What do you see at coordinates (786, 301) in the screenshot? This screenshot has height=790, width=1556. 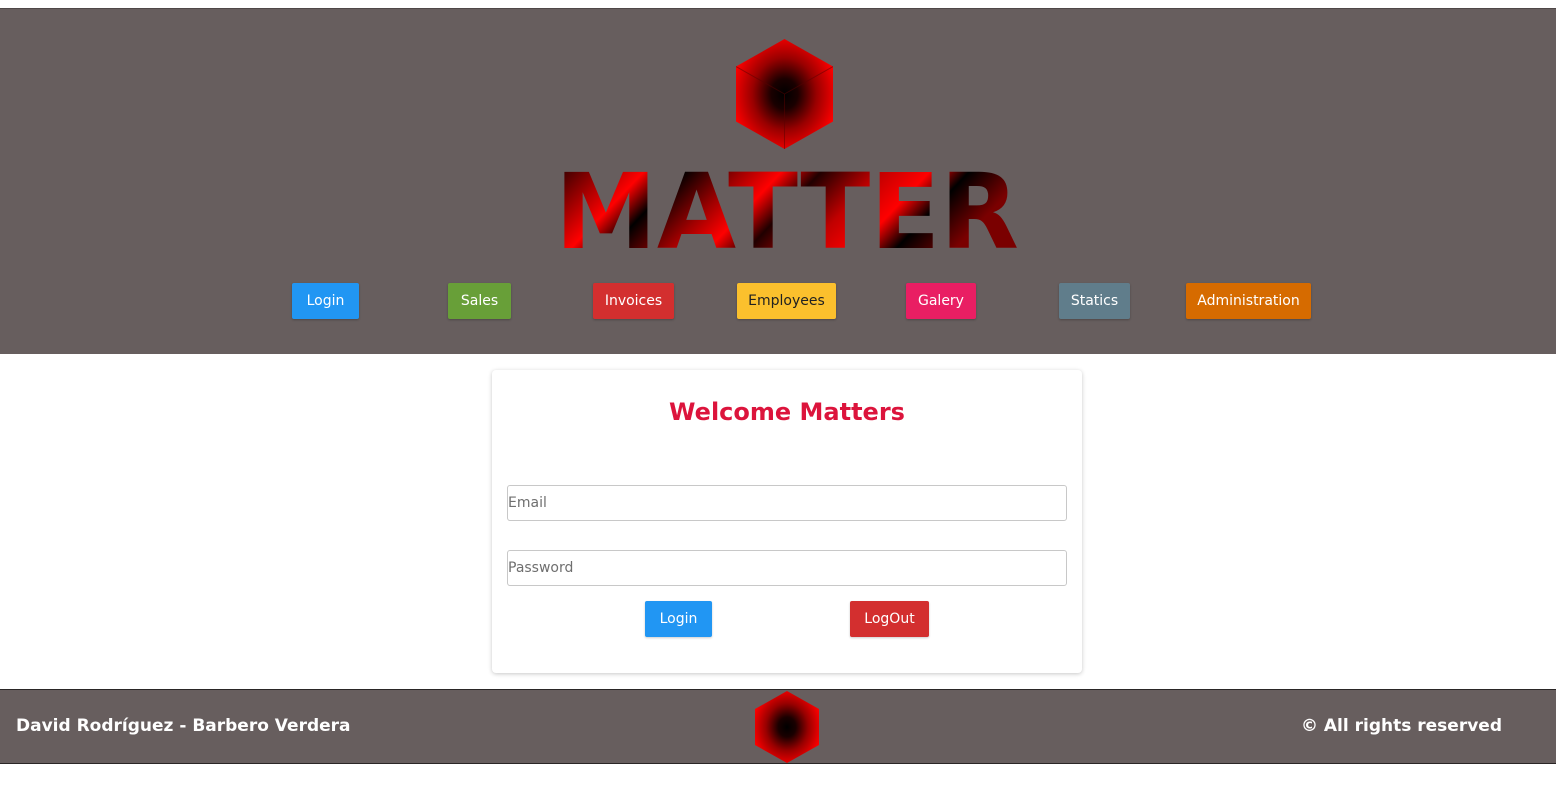 I see `nav-employees-button: Employees` at bounding box center [786, 301].